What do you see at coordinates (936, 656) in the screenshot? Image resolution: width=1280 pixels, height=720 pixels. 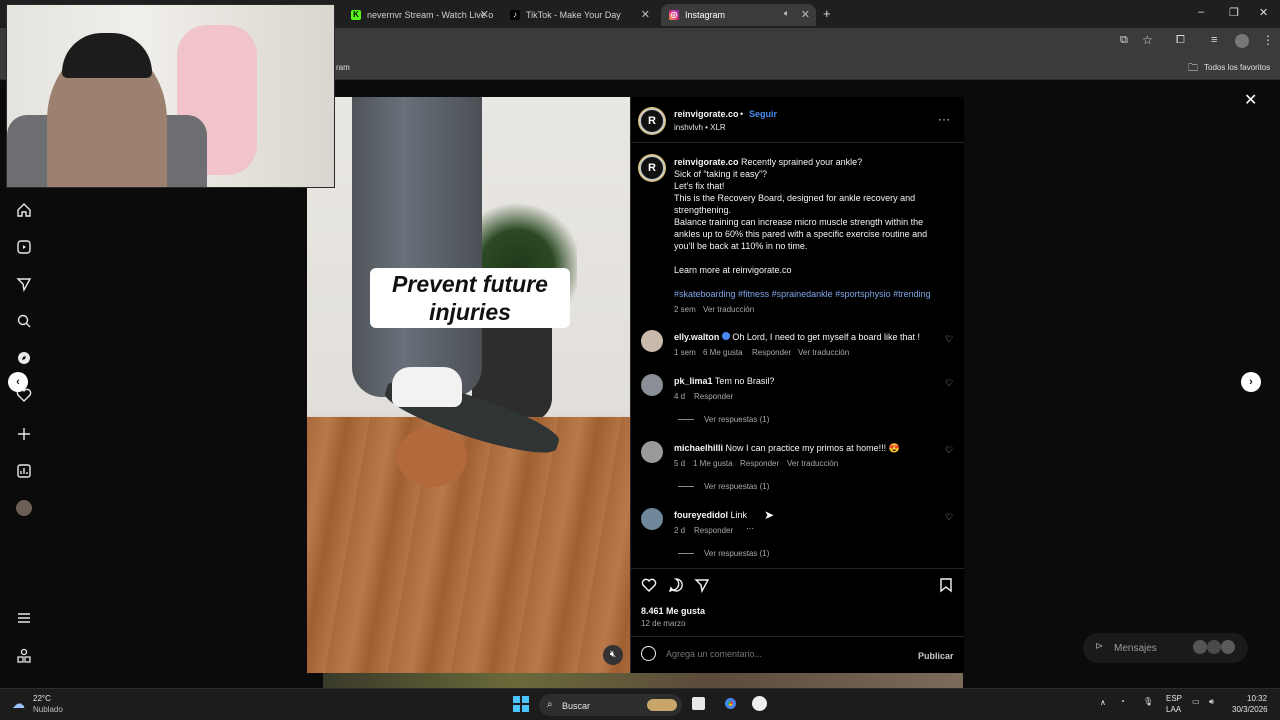 I see `publish-button: Publicar` at bounding box center [936, 656].